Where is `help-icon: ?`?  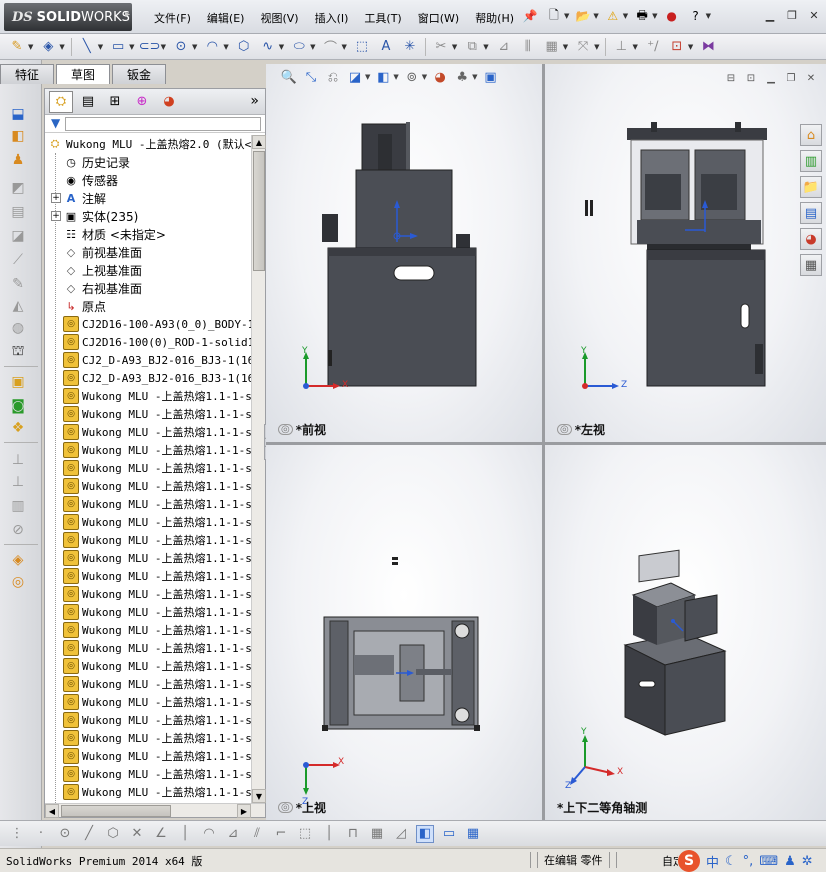
help-icon: ? is located at coordinates (696, 16).